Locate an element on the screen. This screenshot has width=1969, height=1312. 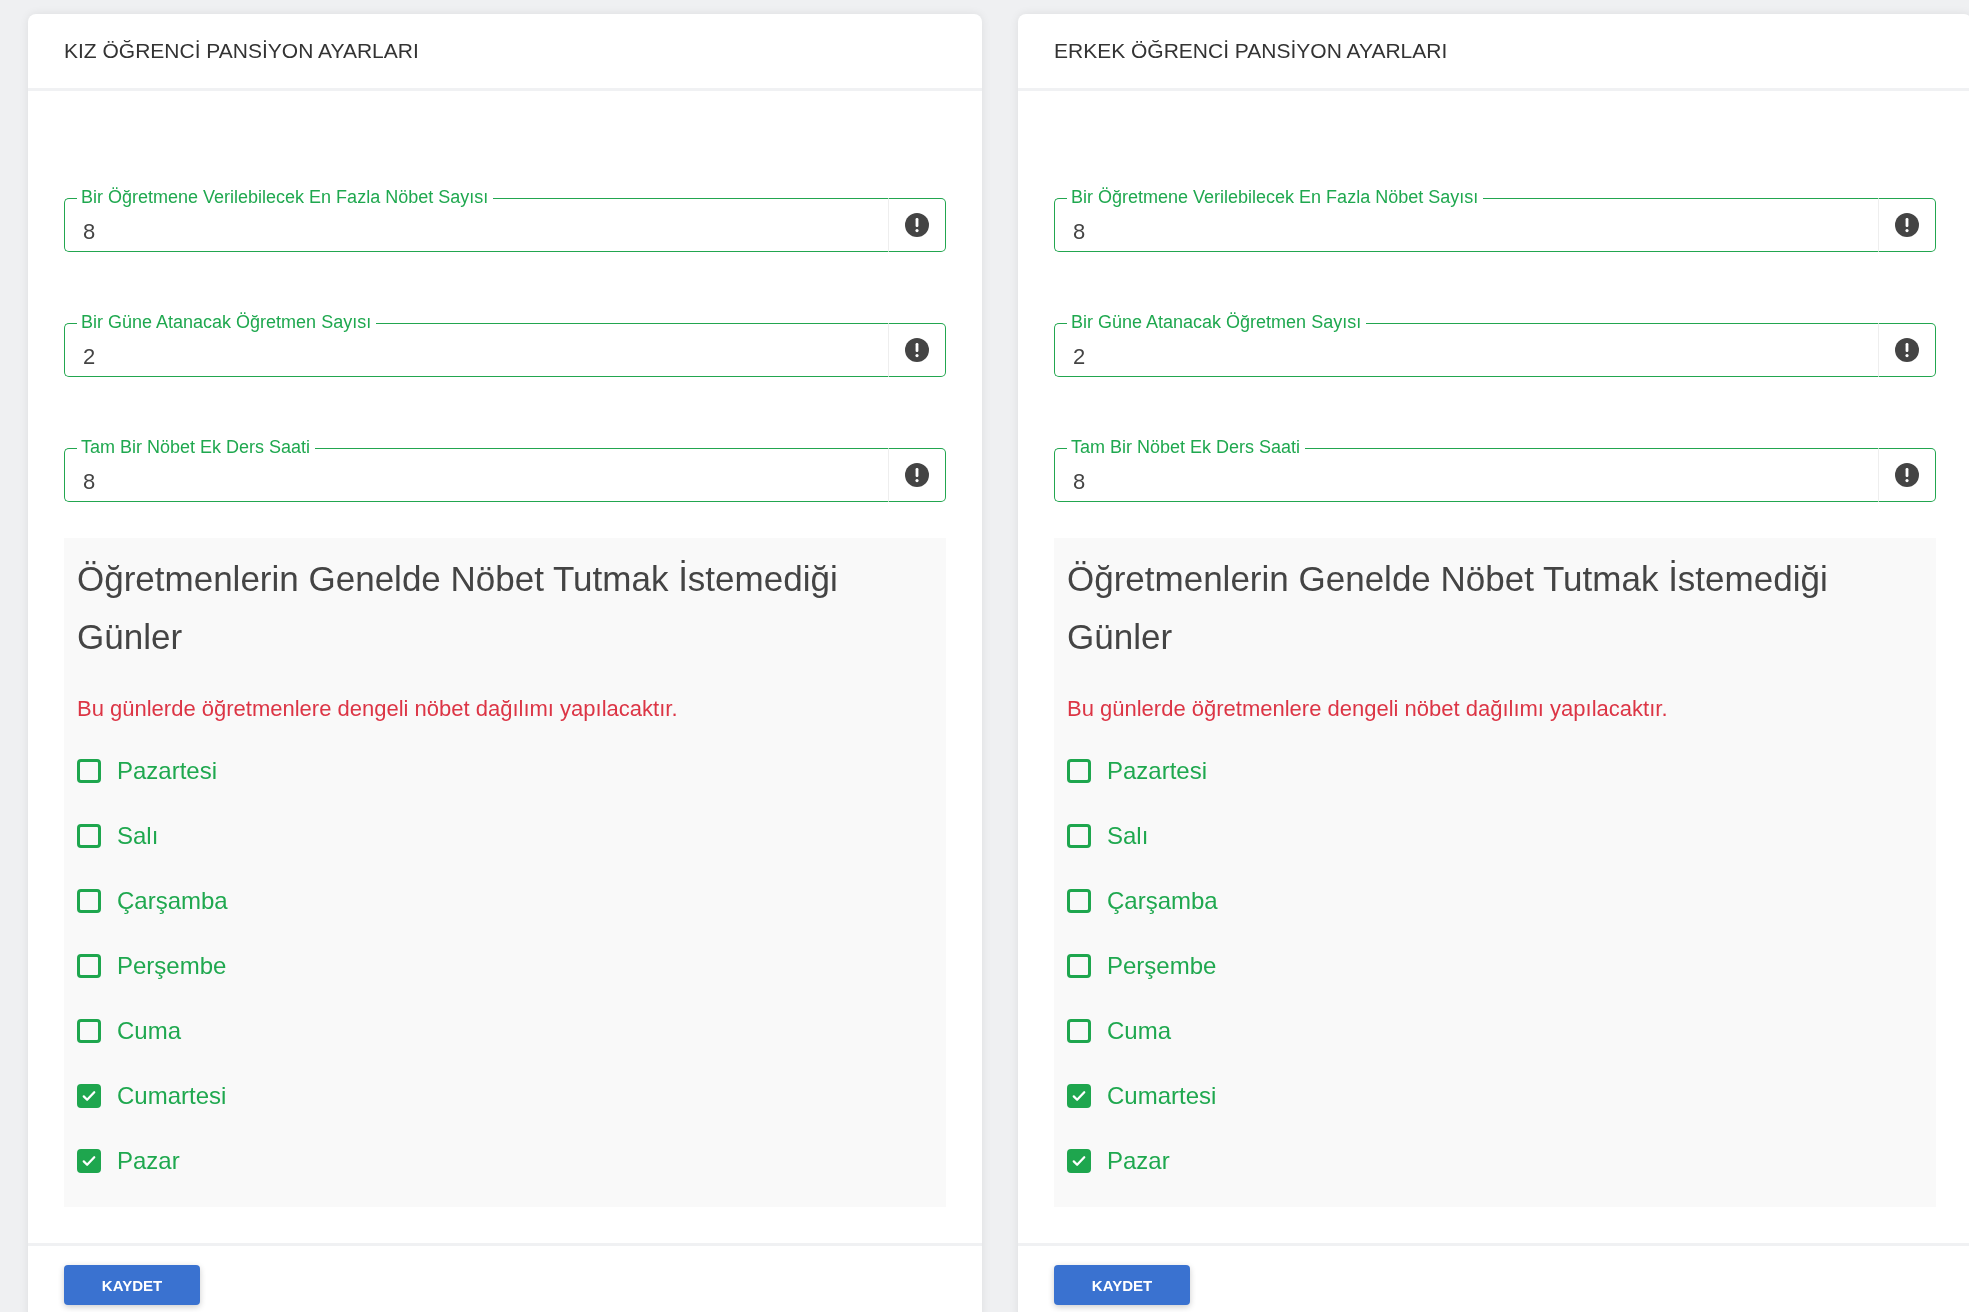
card-title: KIZ ÖĞRENCİ PANSİYON AYARLARI is located at coordinates (241, 51).